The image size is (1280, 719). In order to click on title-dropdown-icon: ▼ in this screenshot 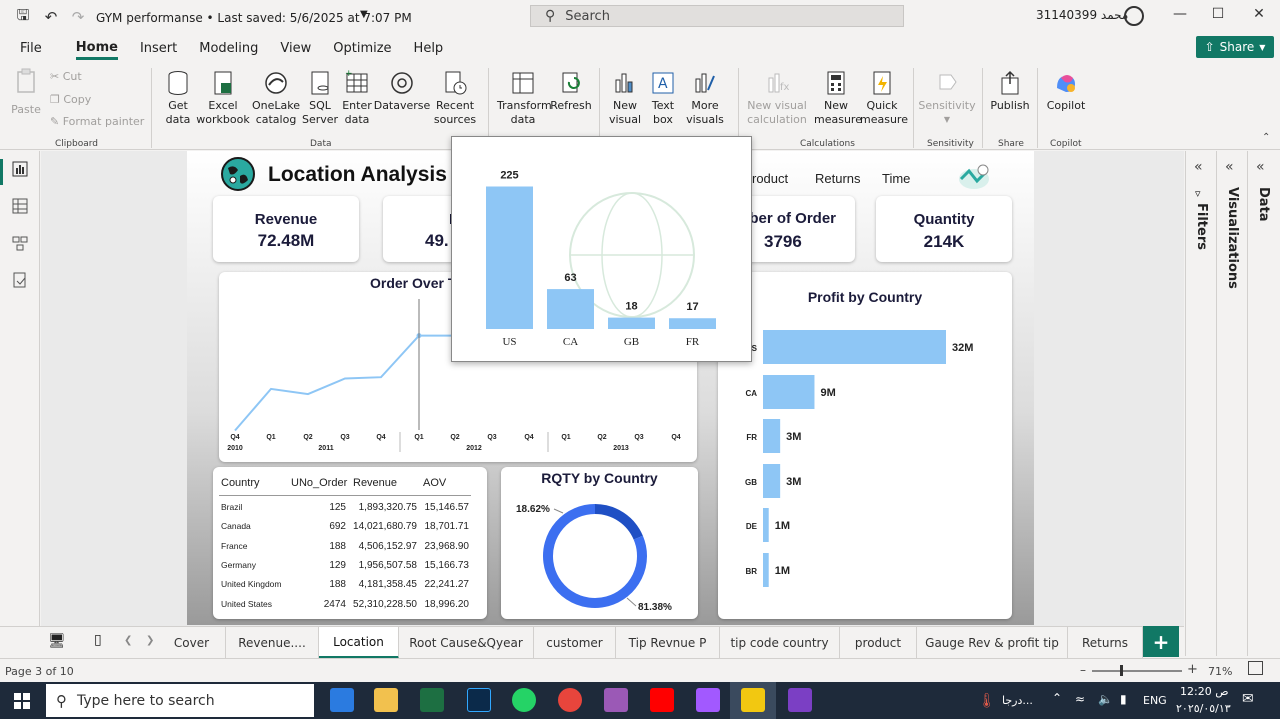, I will do `click(364, 14)`.